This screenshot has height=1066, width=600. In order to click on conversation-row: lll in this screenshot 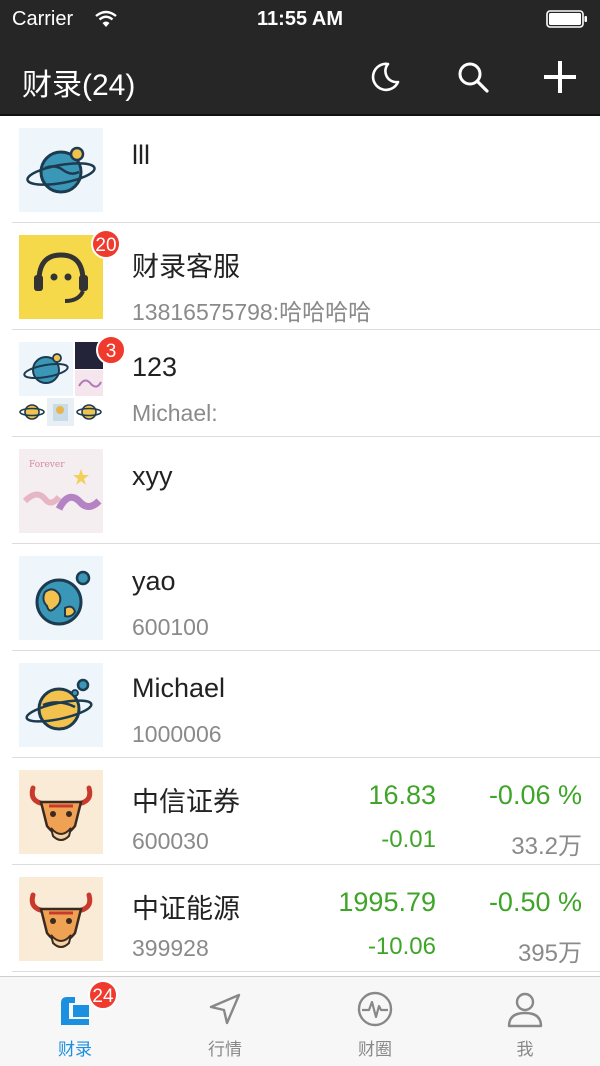, I will do `click(306, 169)`.